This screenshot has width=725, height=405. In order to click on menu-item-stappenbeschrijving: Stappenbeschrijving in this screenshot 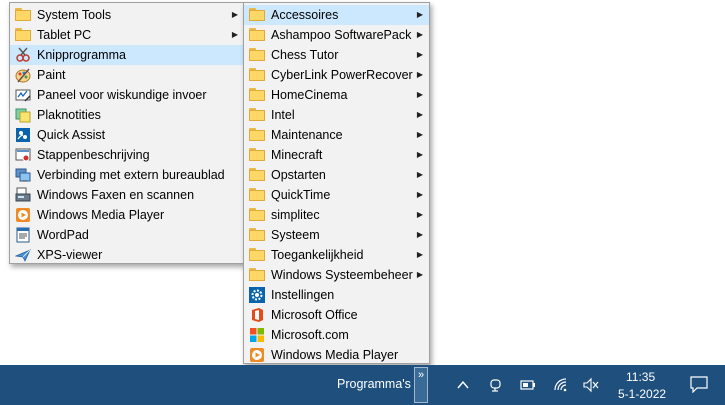, I will do `click(127, 155)`.